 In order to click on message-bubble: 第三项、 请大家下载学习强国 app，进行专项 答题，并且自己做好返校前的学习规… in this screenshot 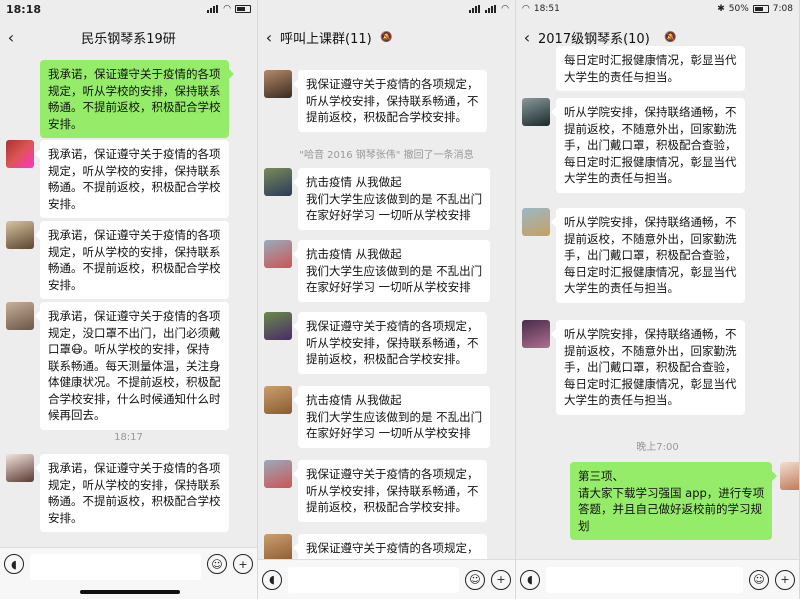, I will do `click(674, 501)`.